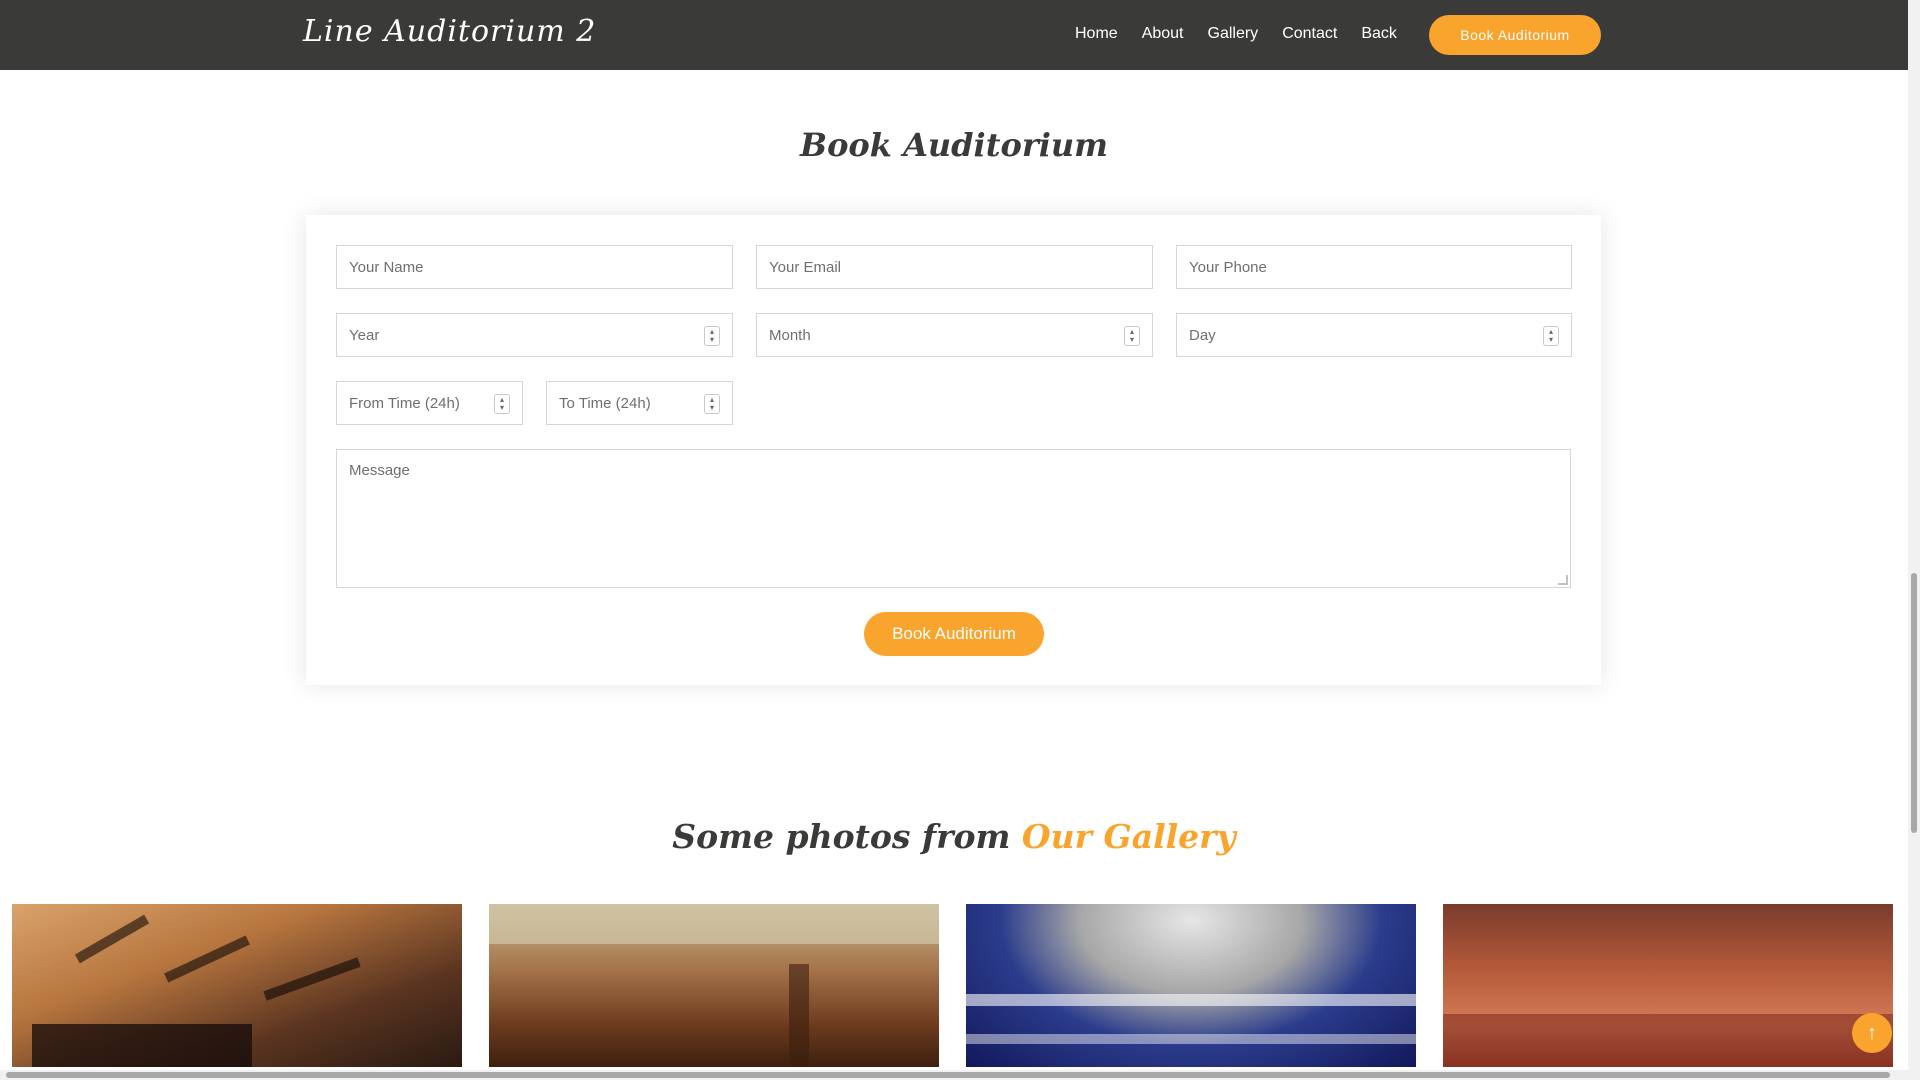 The image size is (1920, 1080). What do you see at coordinates (386, 267) in the screenshot?
I see `name-input-placeholder: Your Name` at bounding box center [386, 267].